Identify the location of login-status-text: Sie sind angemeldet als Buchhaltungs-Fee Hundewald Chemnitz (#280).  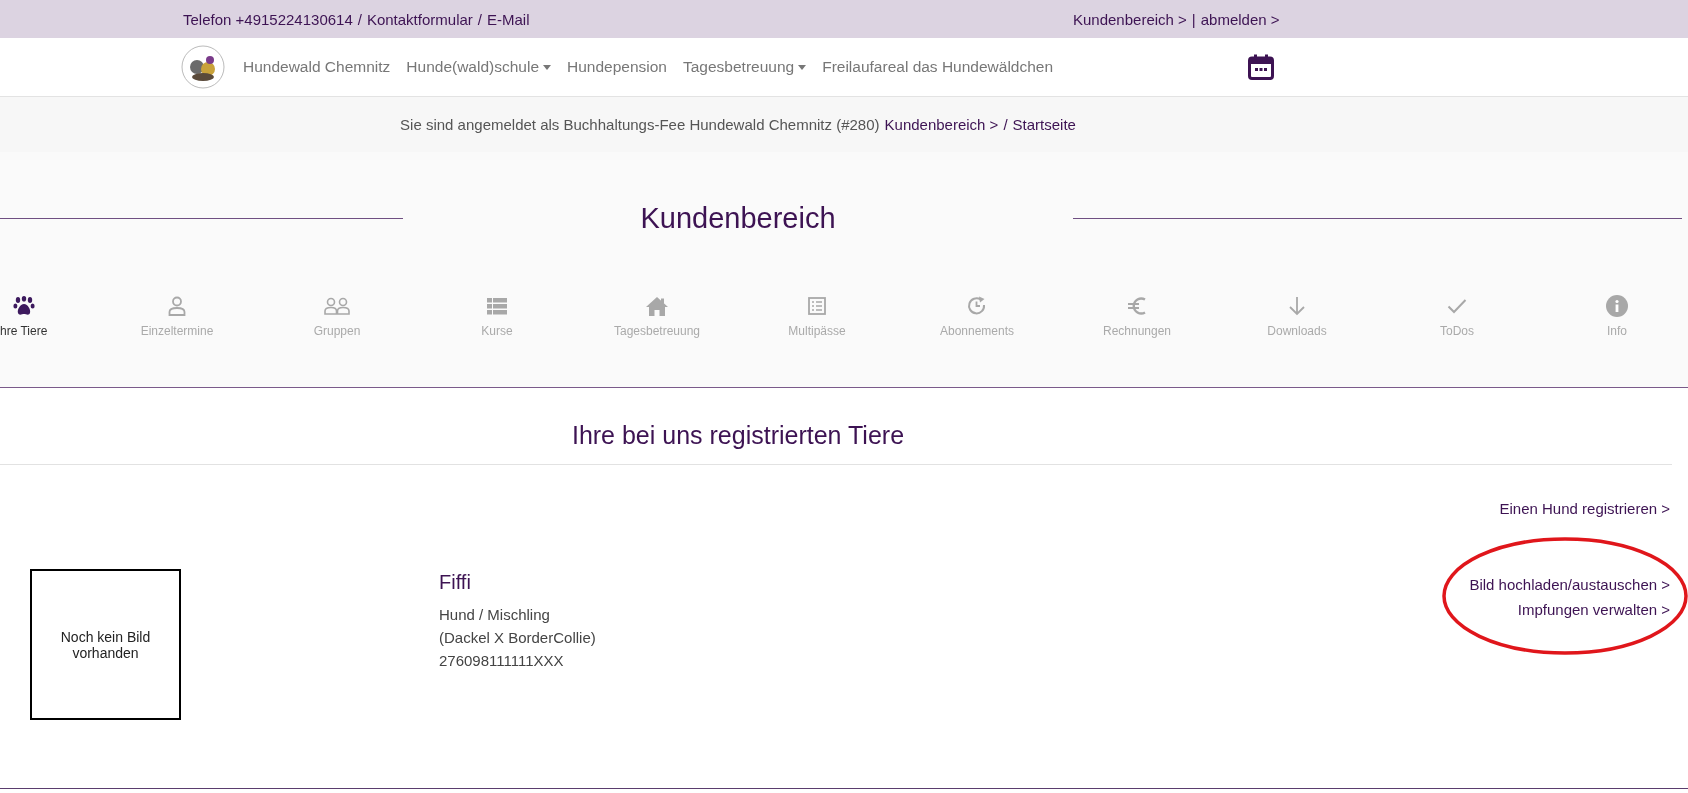
(640, 124).